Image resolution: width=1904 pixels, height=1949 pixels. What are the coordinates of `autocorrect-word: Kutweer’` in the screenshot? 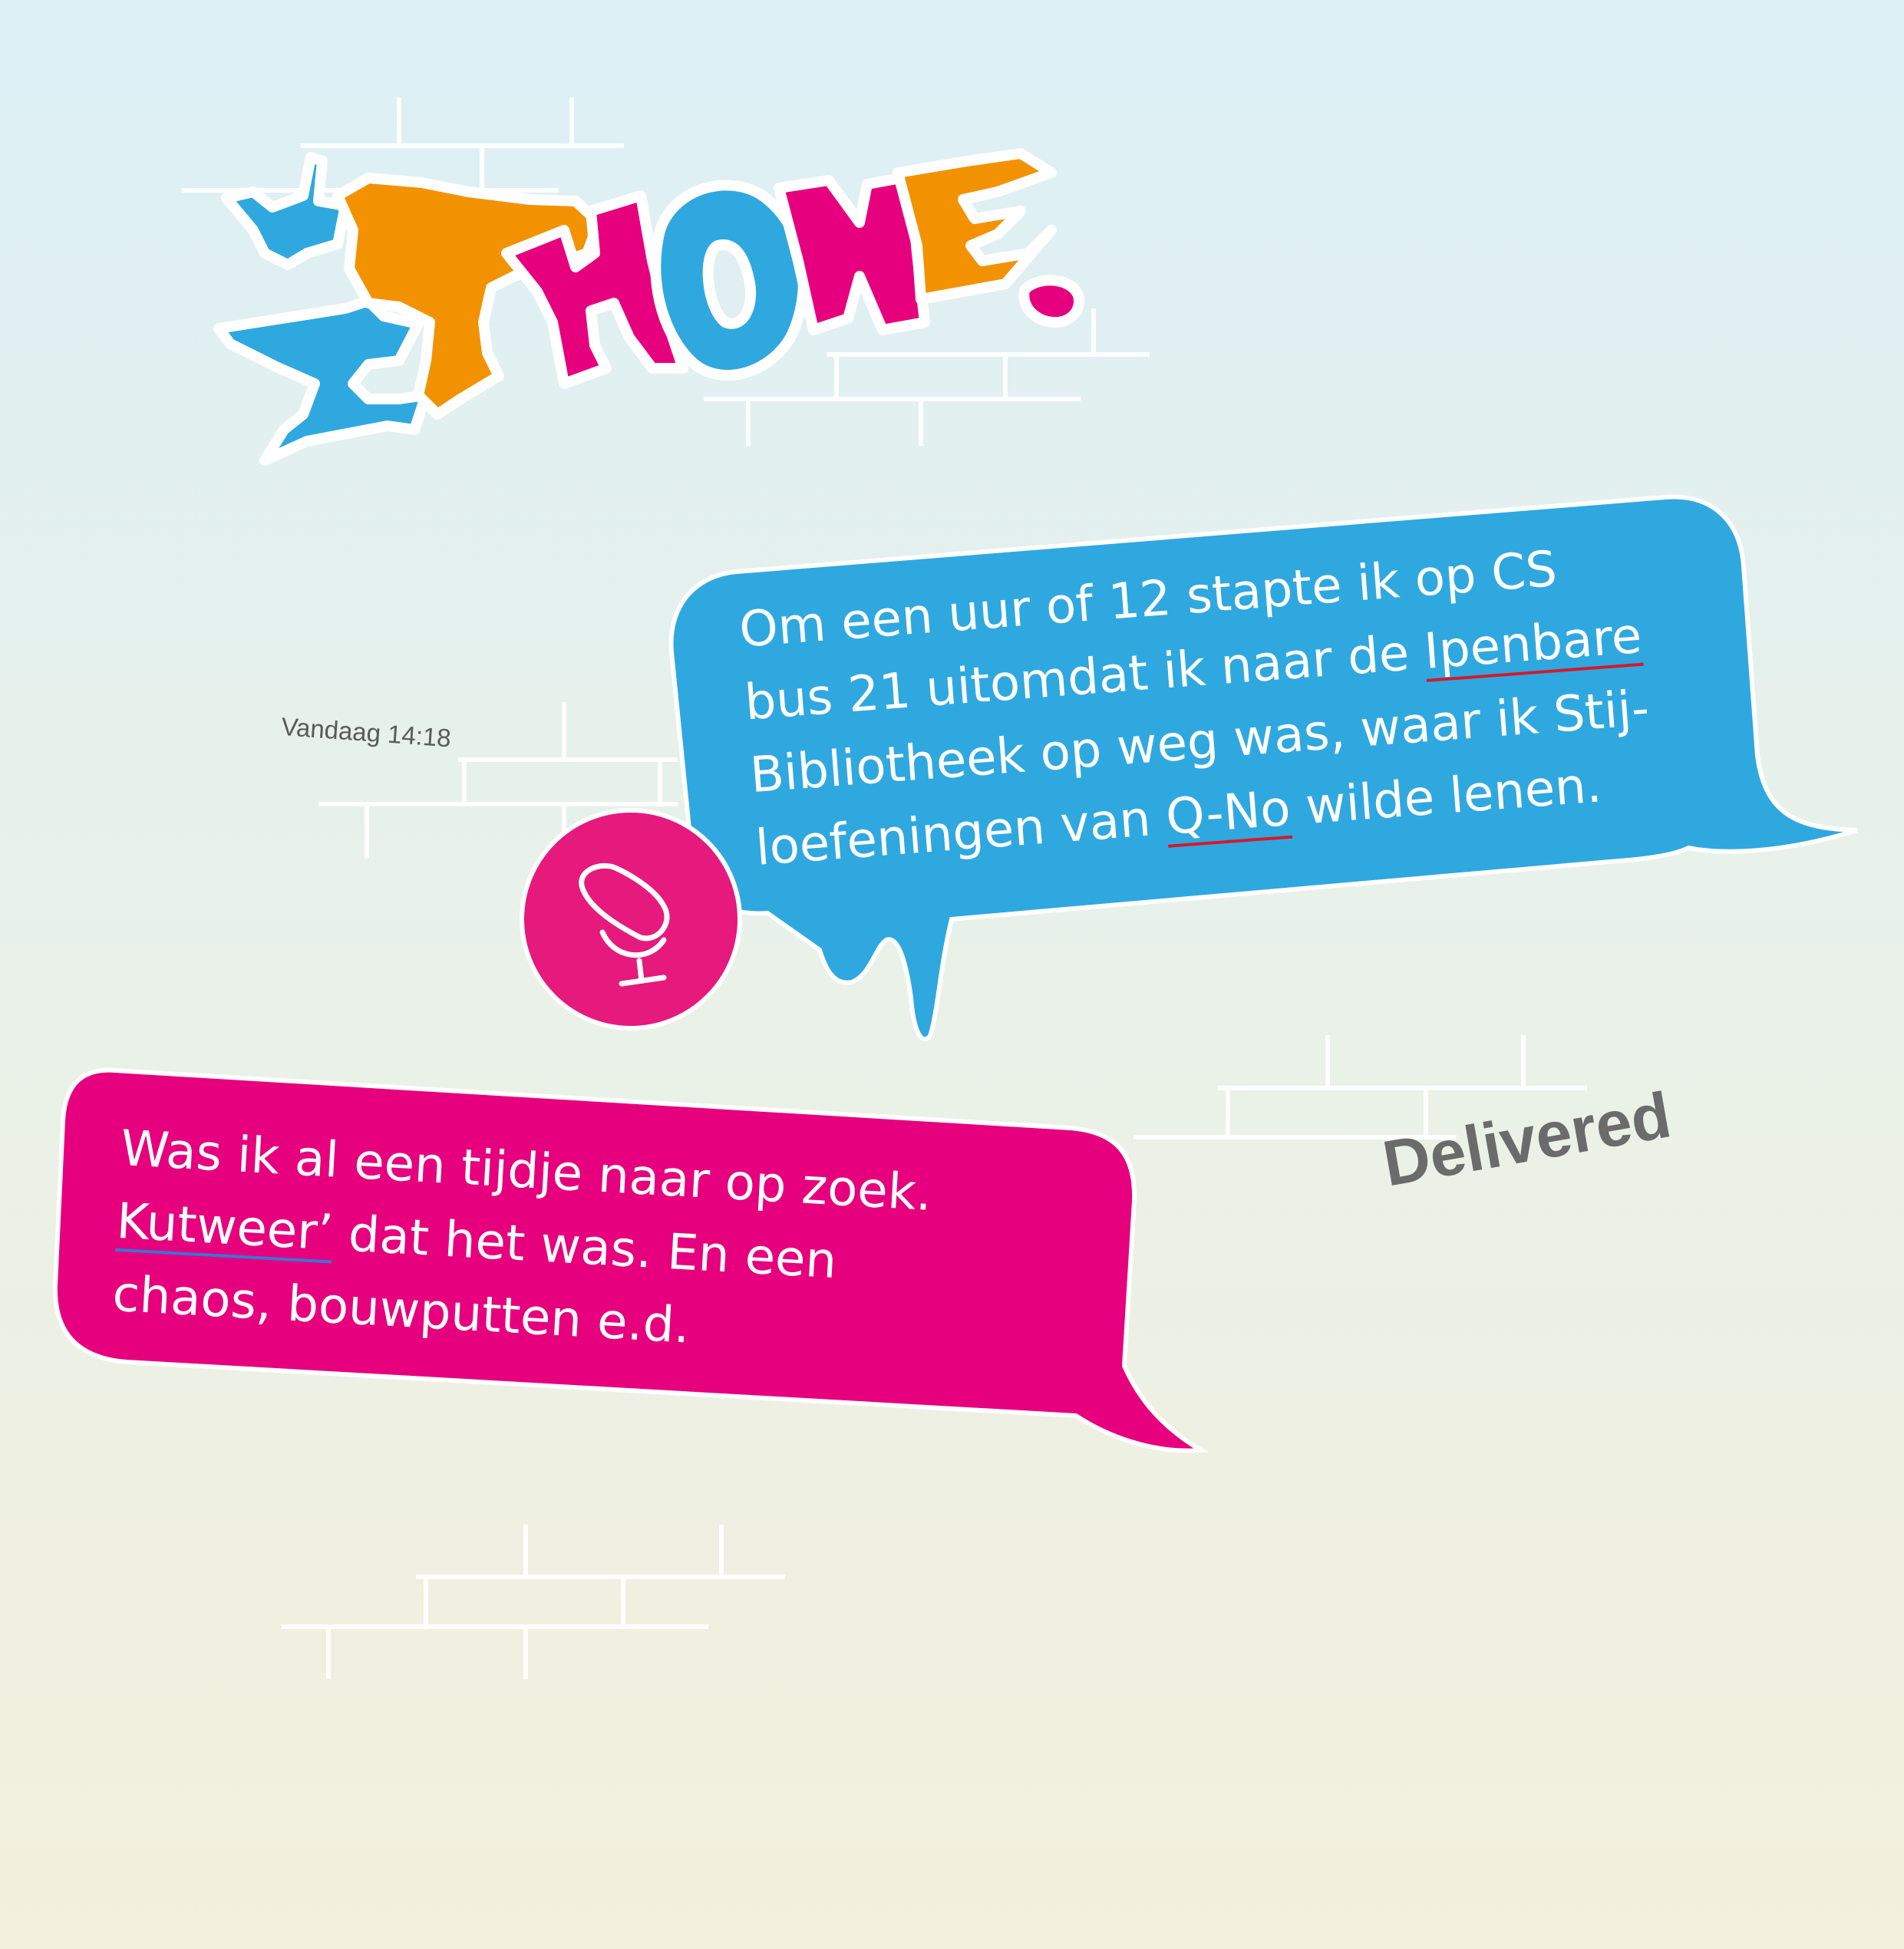 It's located at (225, 1227).